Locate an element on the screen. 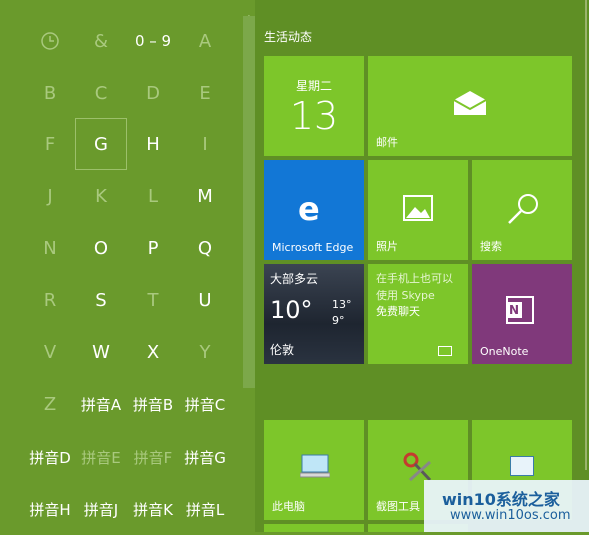 The width and height of the screenshot is (589, 535). weather-low: 9° is located at coordinates (338, 320).